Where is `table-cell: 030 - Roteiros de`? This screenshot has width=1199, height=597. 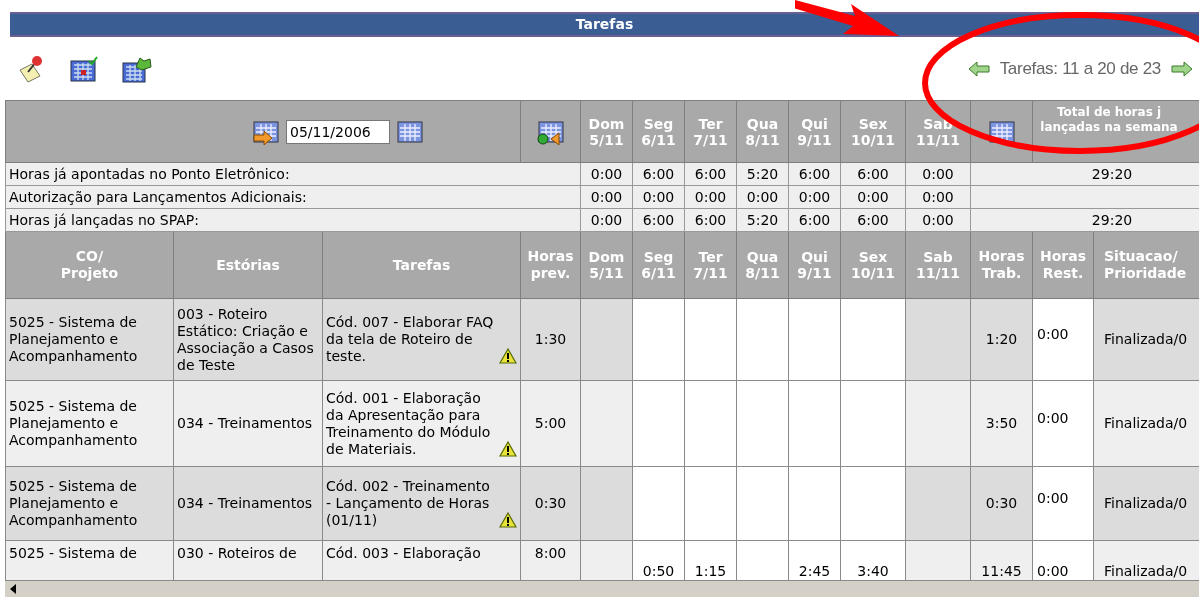 table-cell: 030 - Roteiros de is located at coordinates (248, 560).